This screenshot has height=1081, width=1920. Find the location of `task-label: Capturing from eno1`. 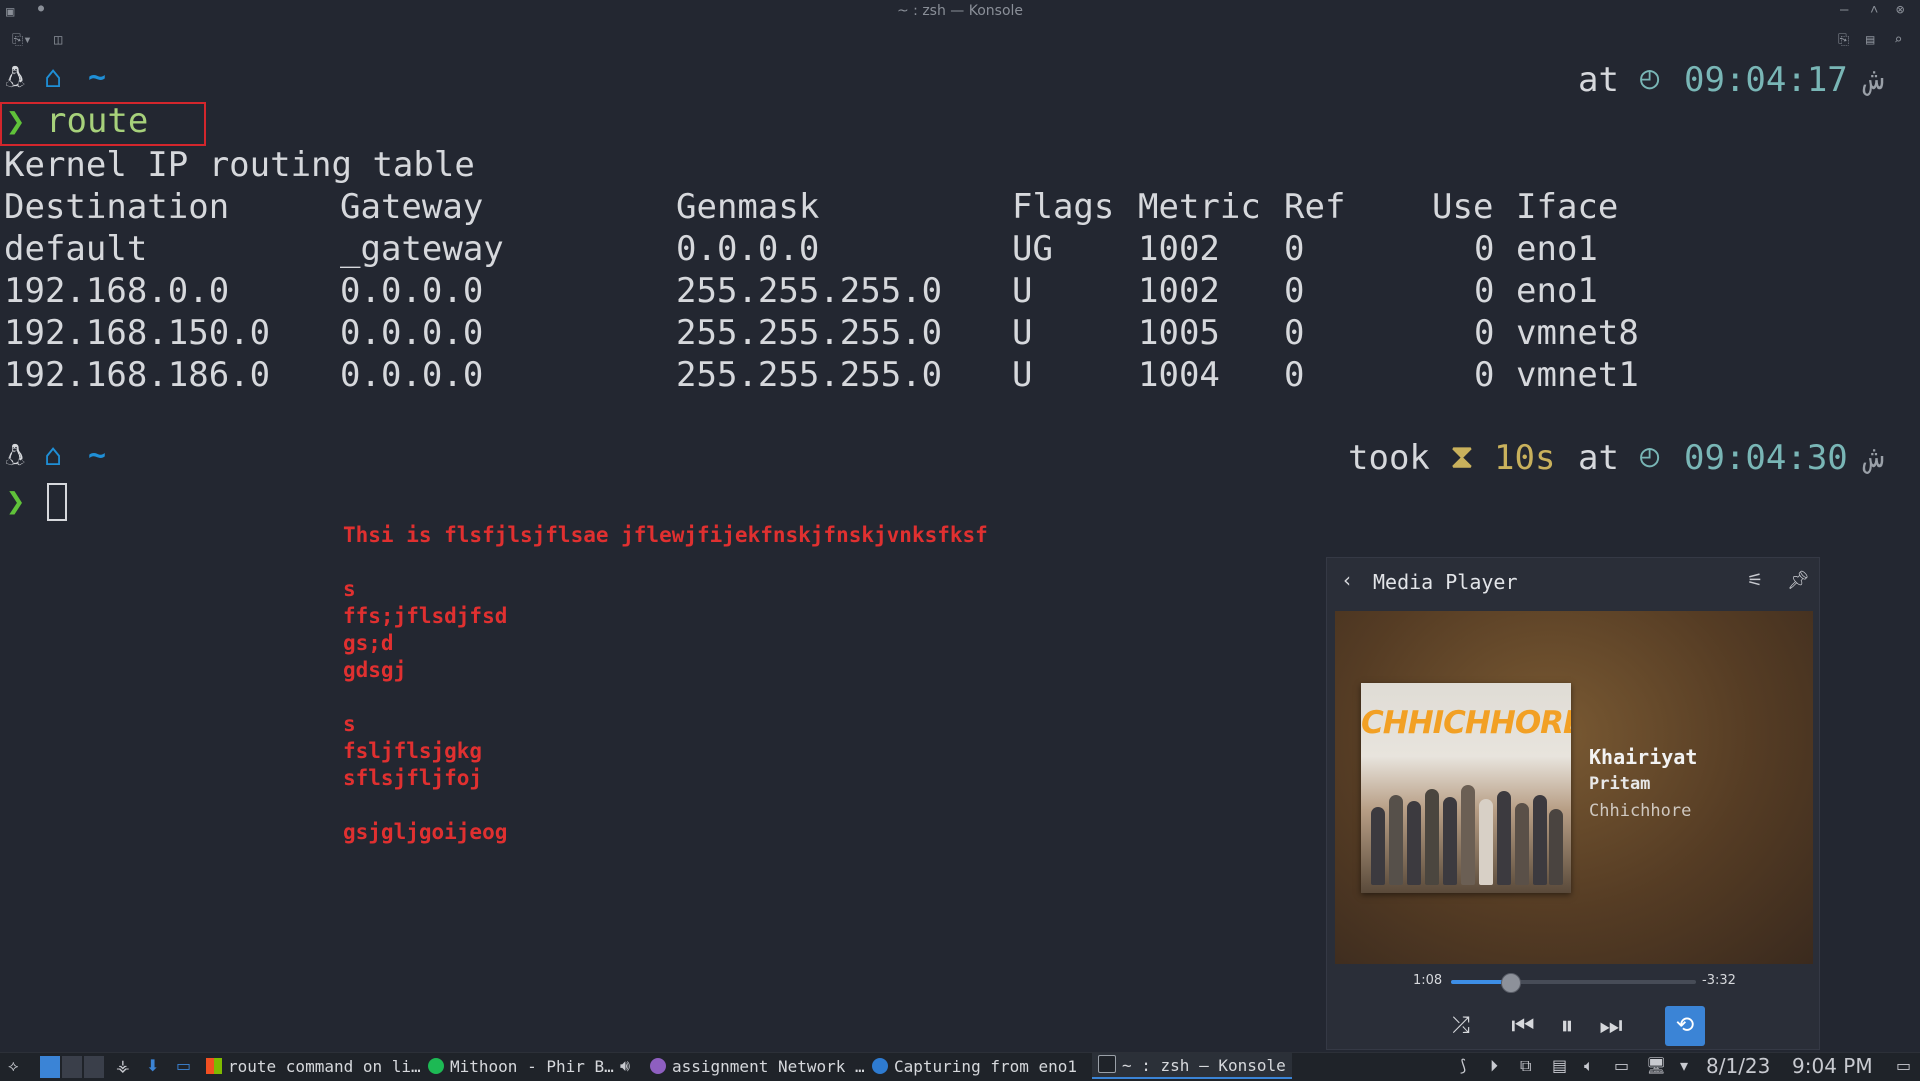

task-label: Capturing from eno1 is located at coordinates (986, 1066).